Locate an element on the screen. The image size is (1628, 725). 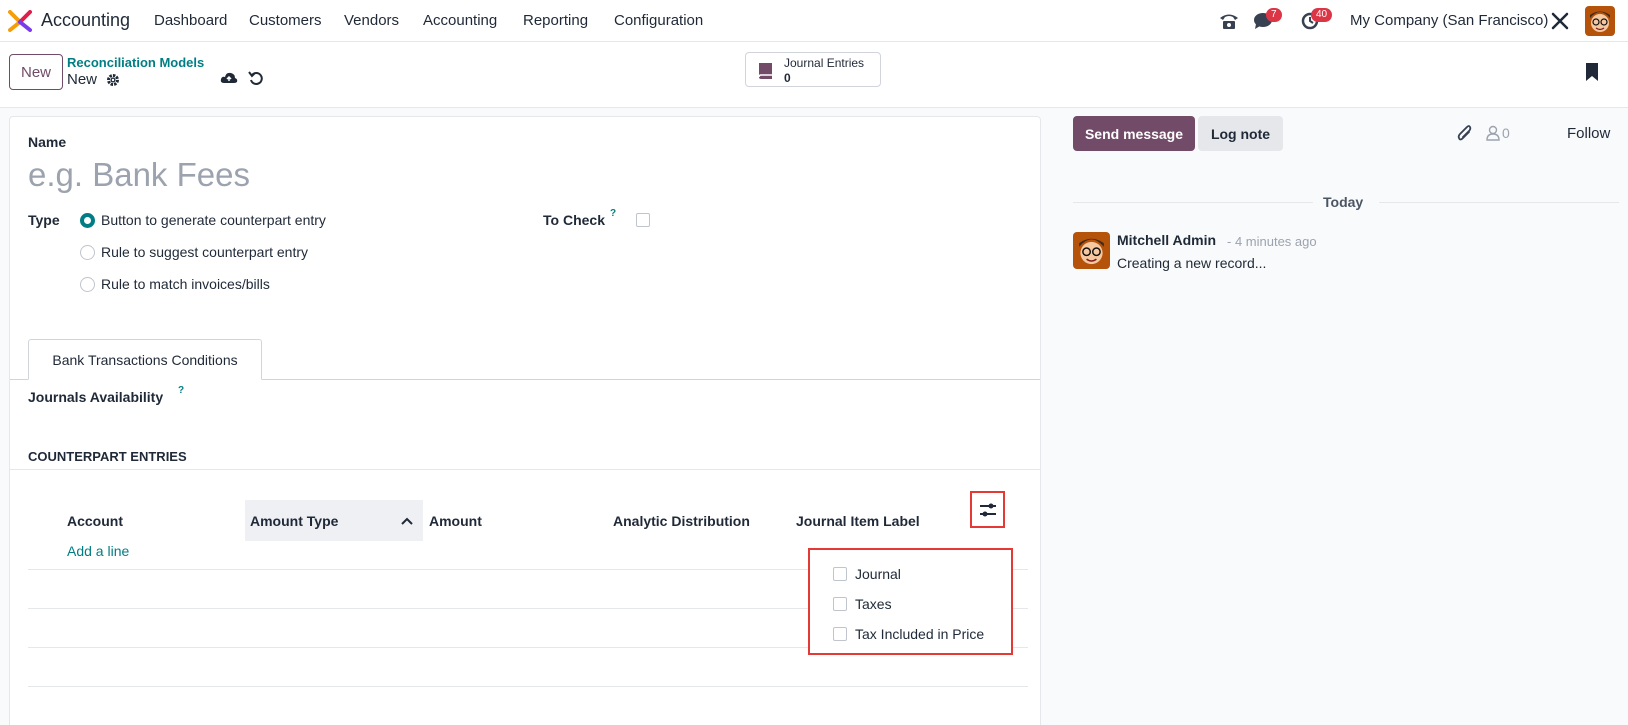
message-time: - 4 minutes ago is located at coordinates (1272, 241).